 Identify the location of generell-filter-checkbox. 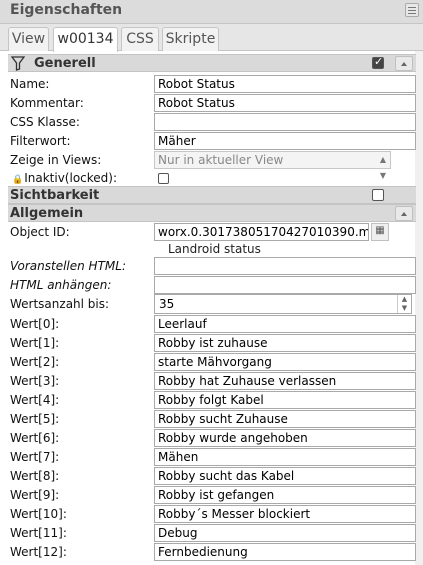
(378, 62).